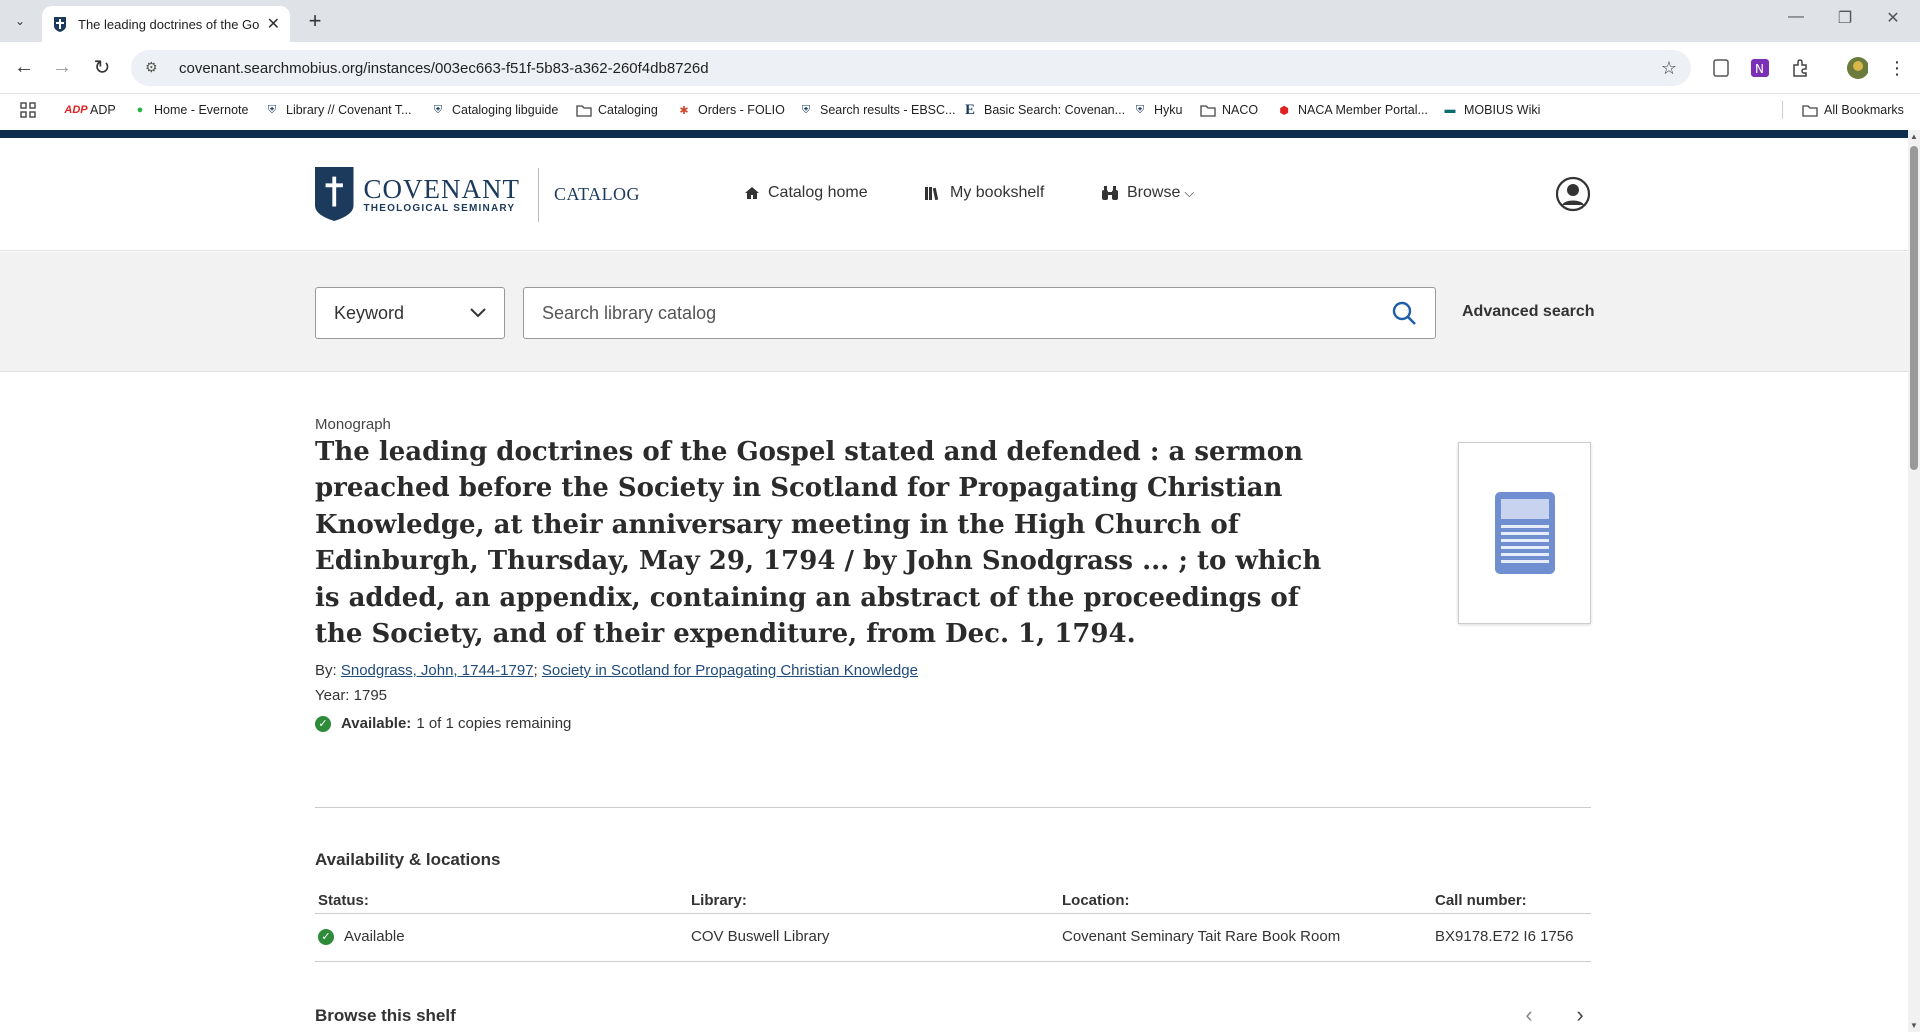 The height and width of the screenshot is (1032, 1920). Describe the element at coordinates (24, 67) in the screenshot. I see `back-icon: ←` at that location.